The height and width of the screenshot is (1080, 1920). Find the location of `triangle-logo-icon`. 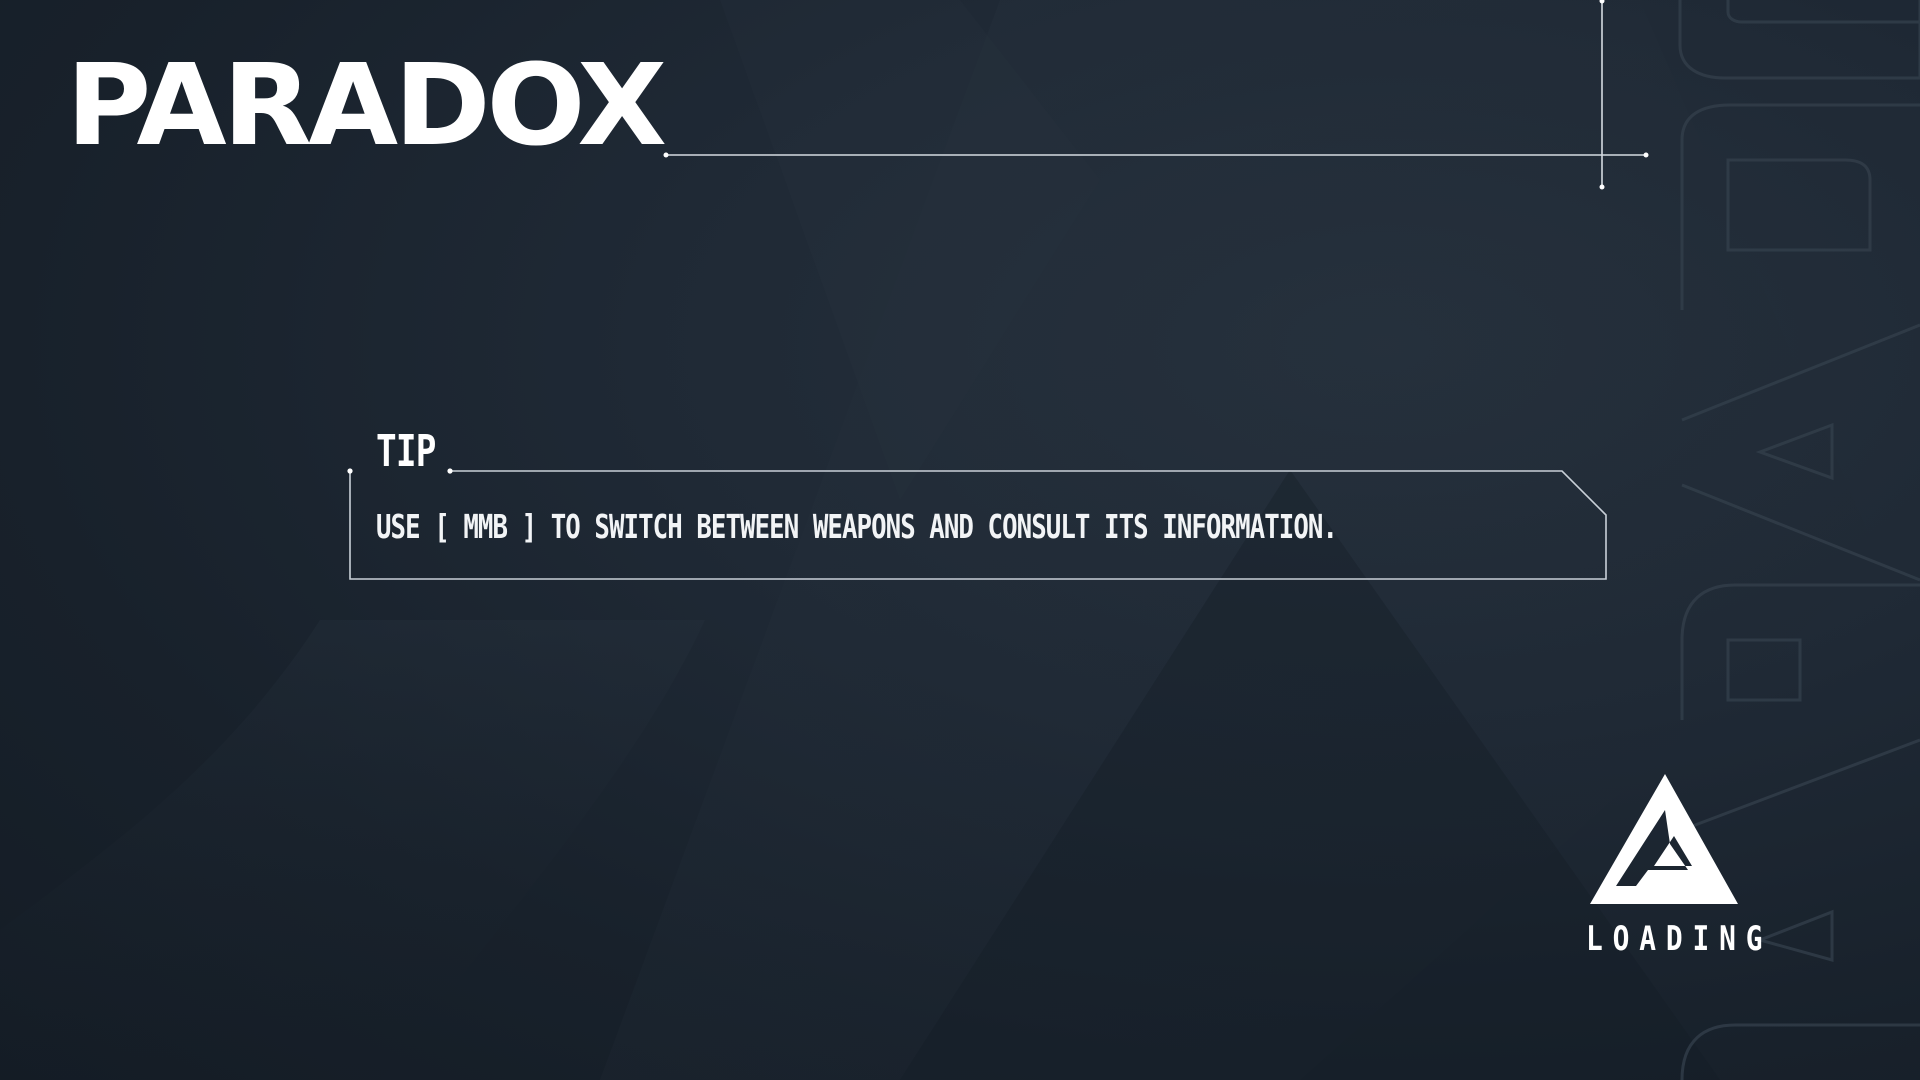

triangle-logo-icon is located at coordinates (1664, 839).